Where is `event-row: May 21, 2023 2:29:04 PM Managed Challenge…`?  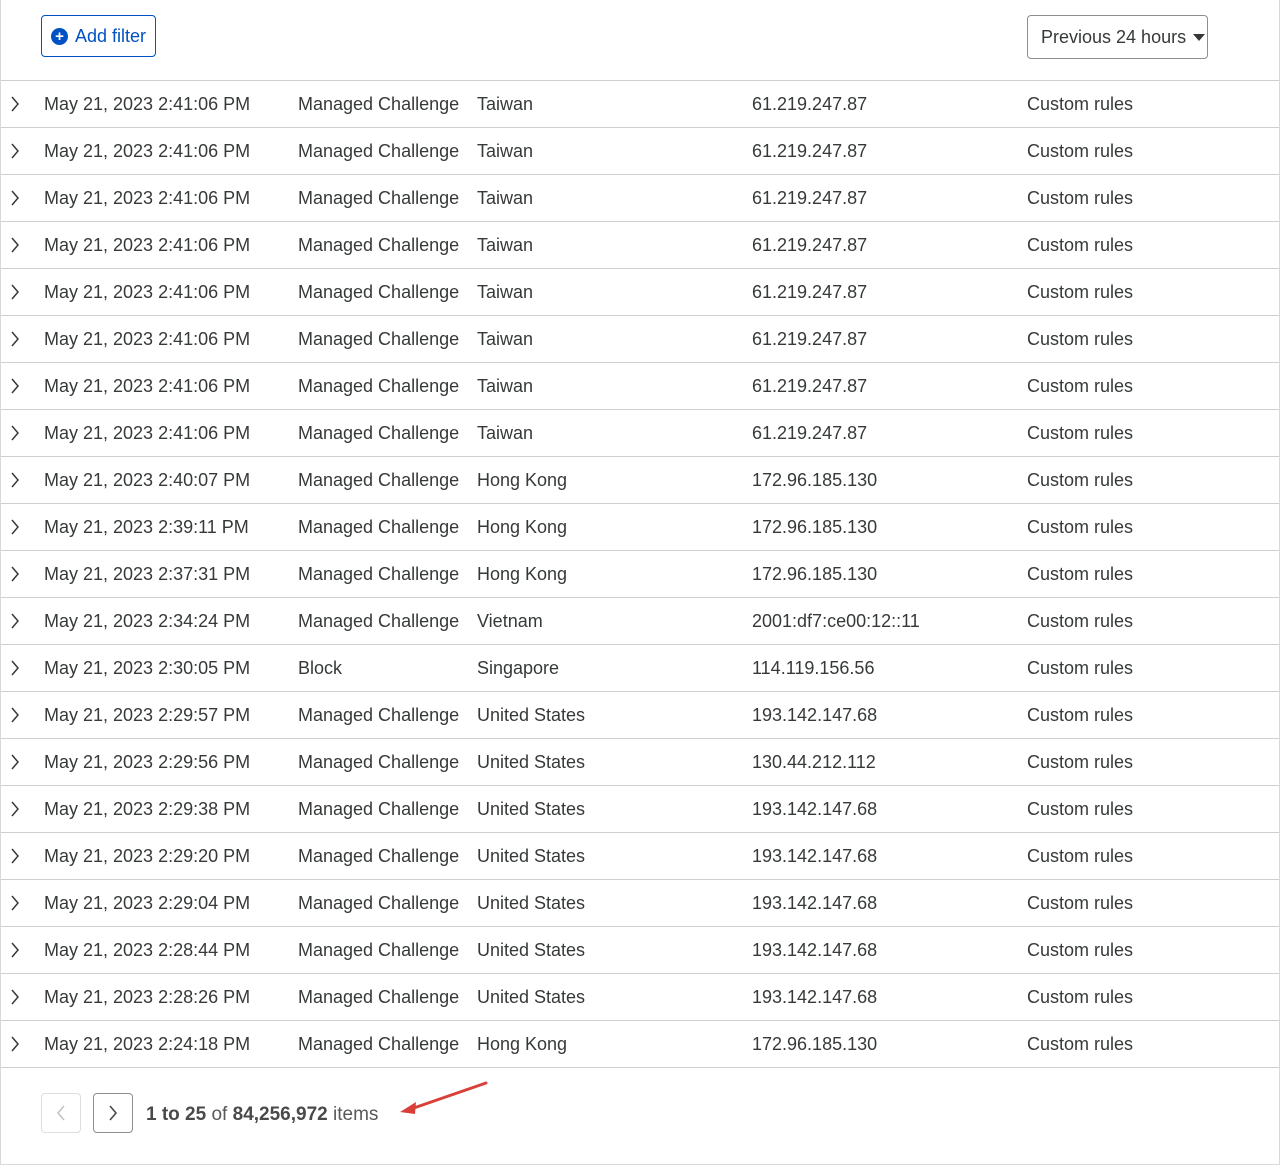 event-row: May 21, 2023 2:29:04 PM Managed Challenge… is located at coordinates (640, 903).